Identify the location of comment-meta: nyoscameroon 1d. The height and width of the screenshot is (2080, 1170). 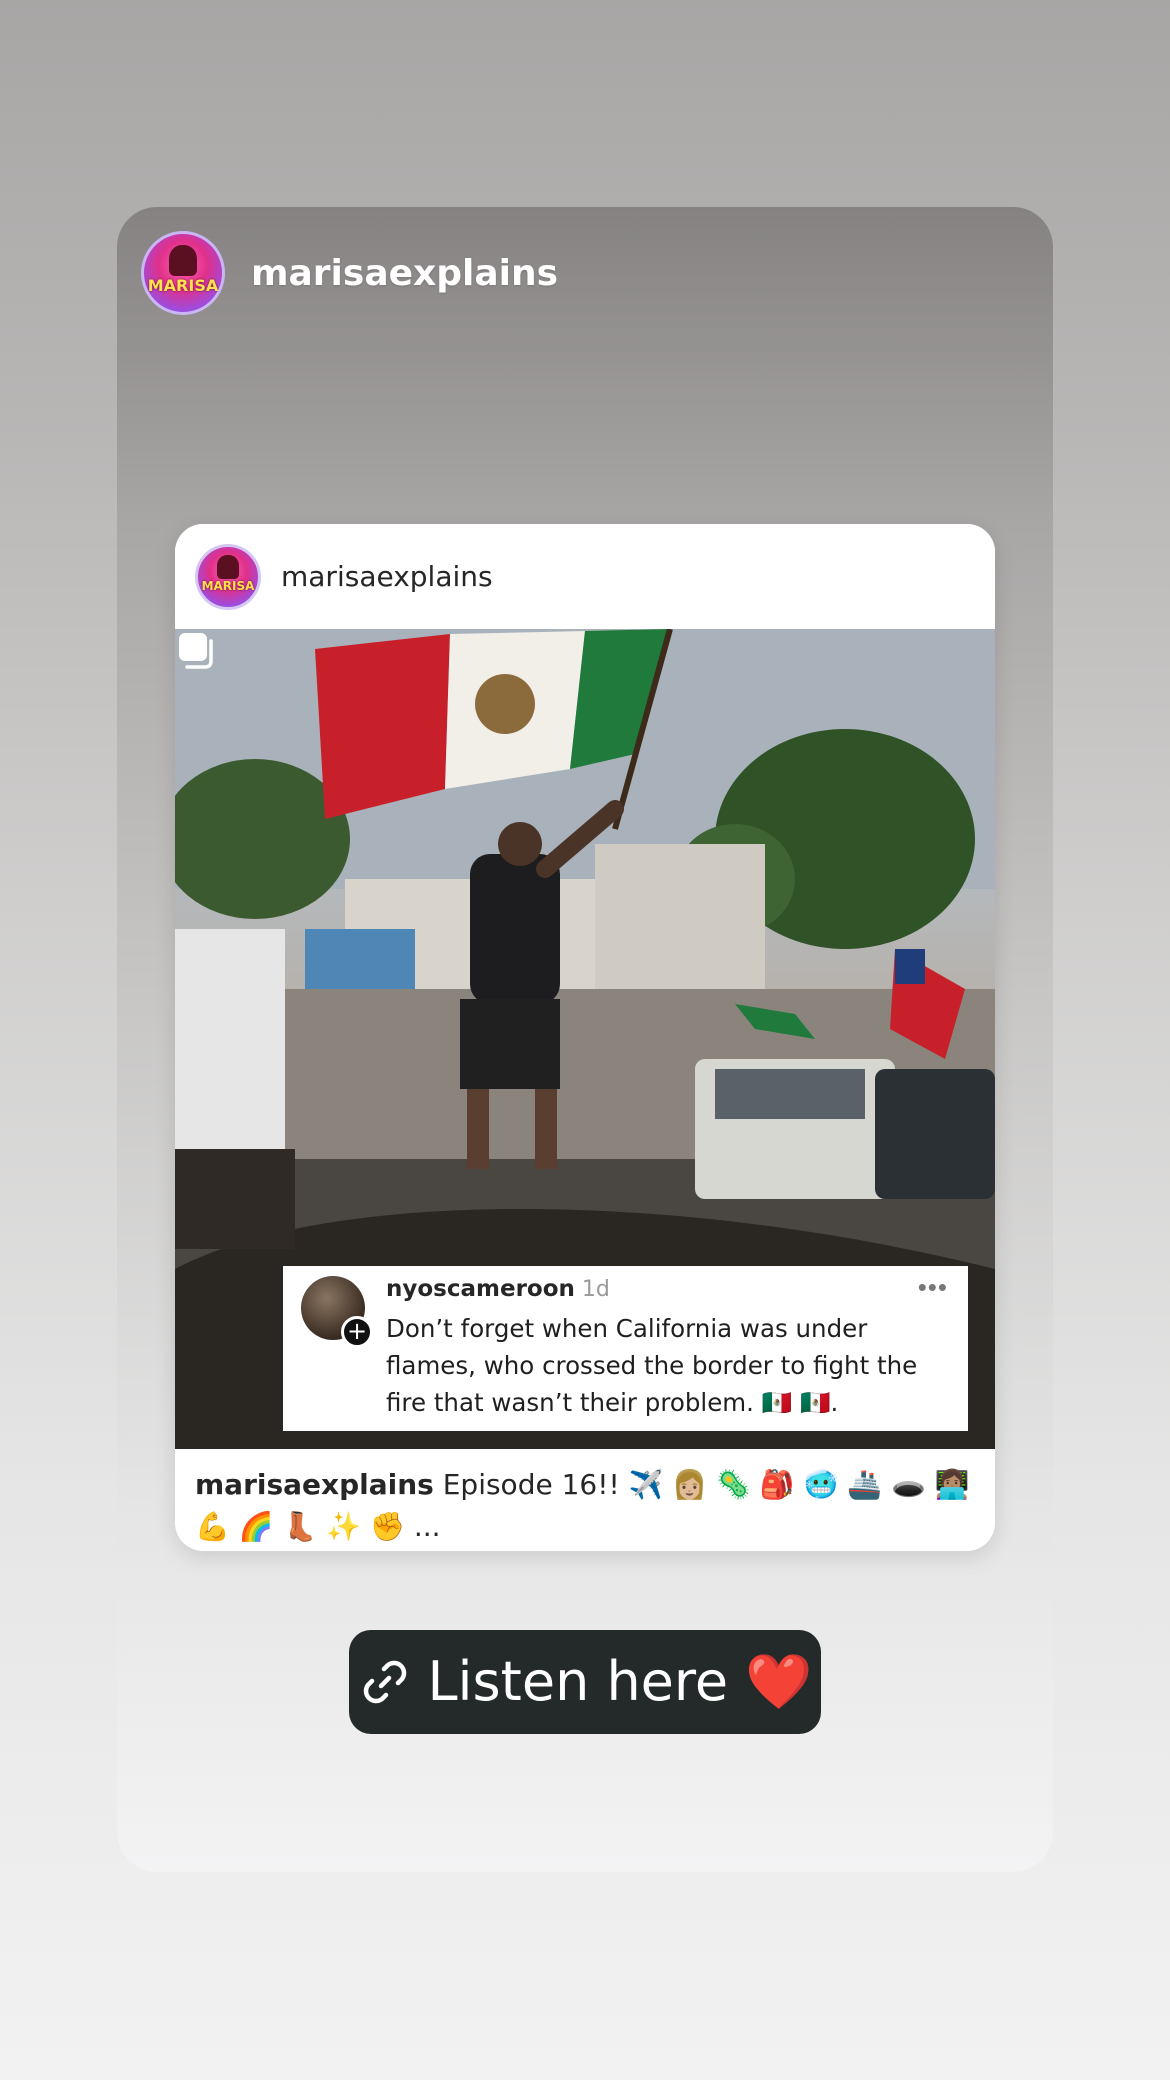
(669, 1293).